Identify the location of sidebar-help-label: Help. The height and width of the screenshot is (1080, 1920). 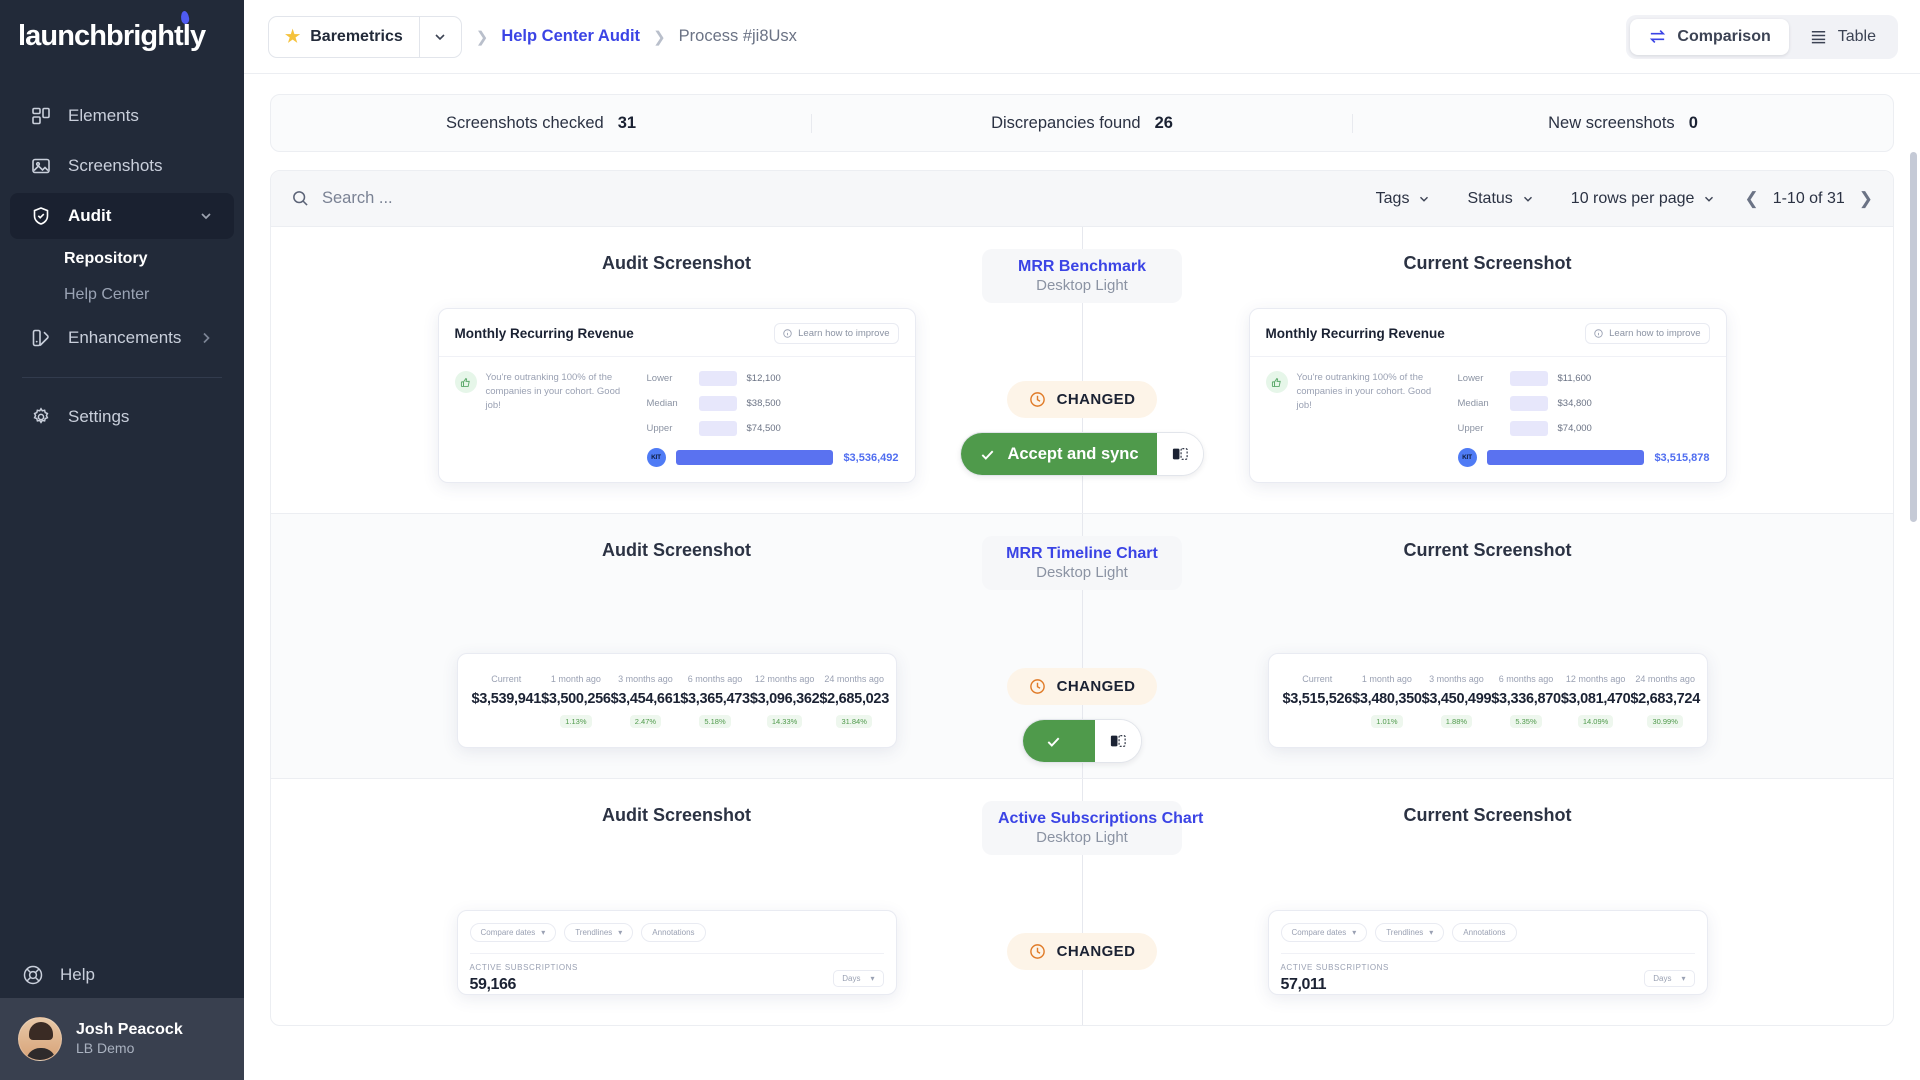
(77, 974).